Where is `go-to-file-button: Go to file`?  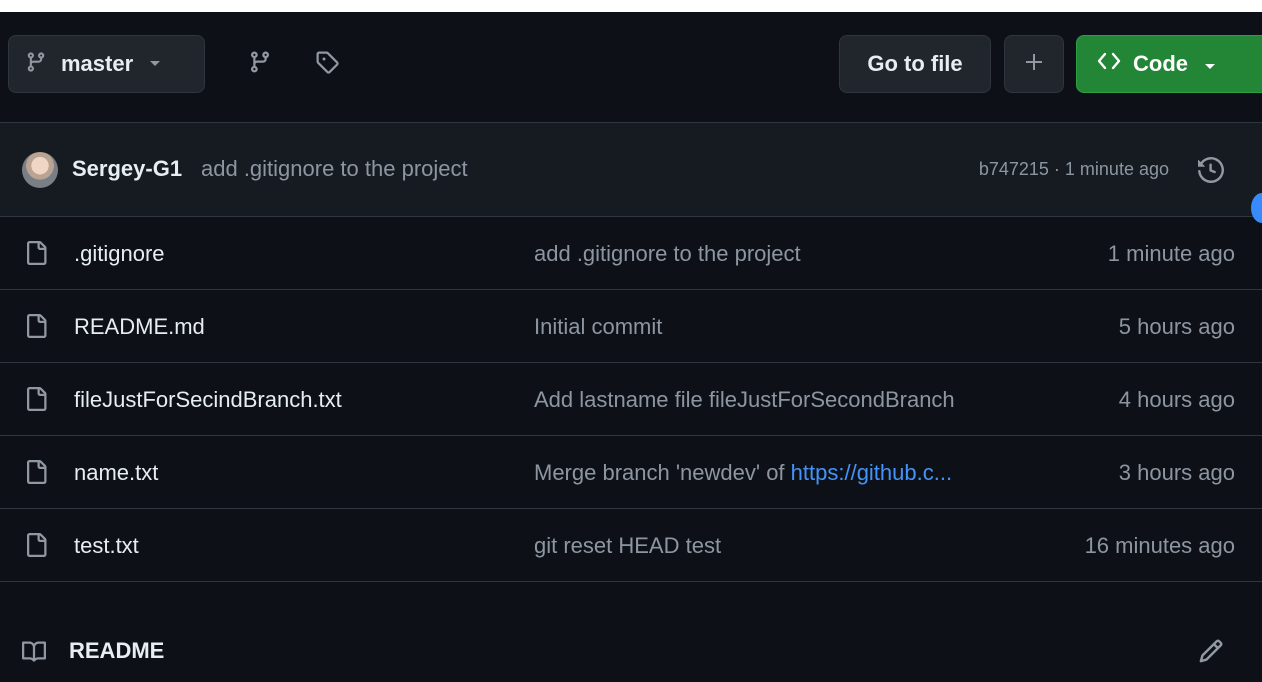 go-to-file-button: Go to file is located at coordinates (915, 64).